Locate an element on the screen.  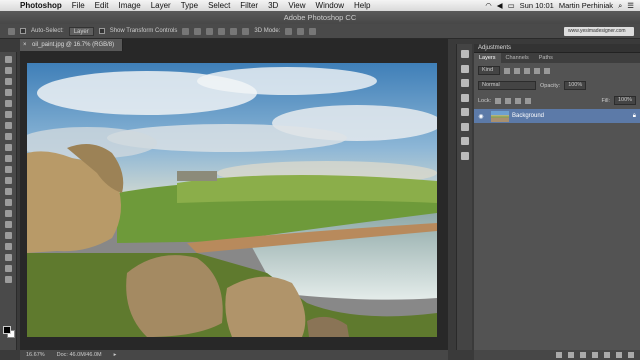
stamp-tool-icon is located at coordinates (8, 147).